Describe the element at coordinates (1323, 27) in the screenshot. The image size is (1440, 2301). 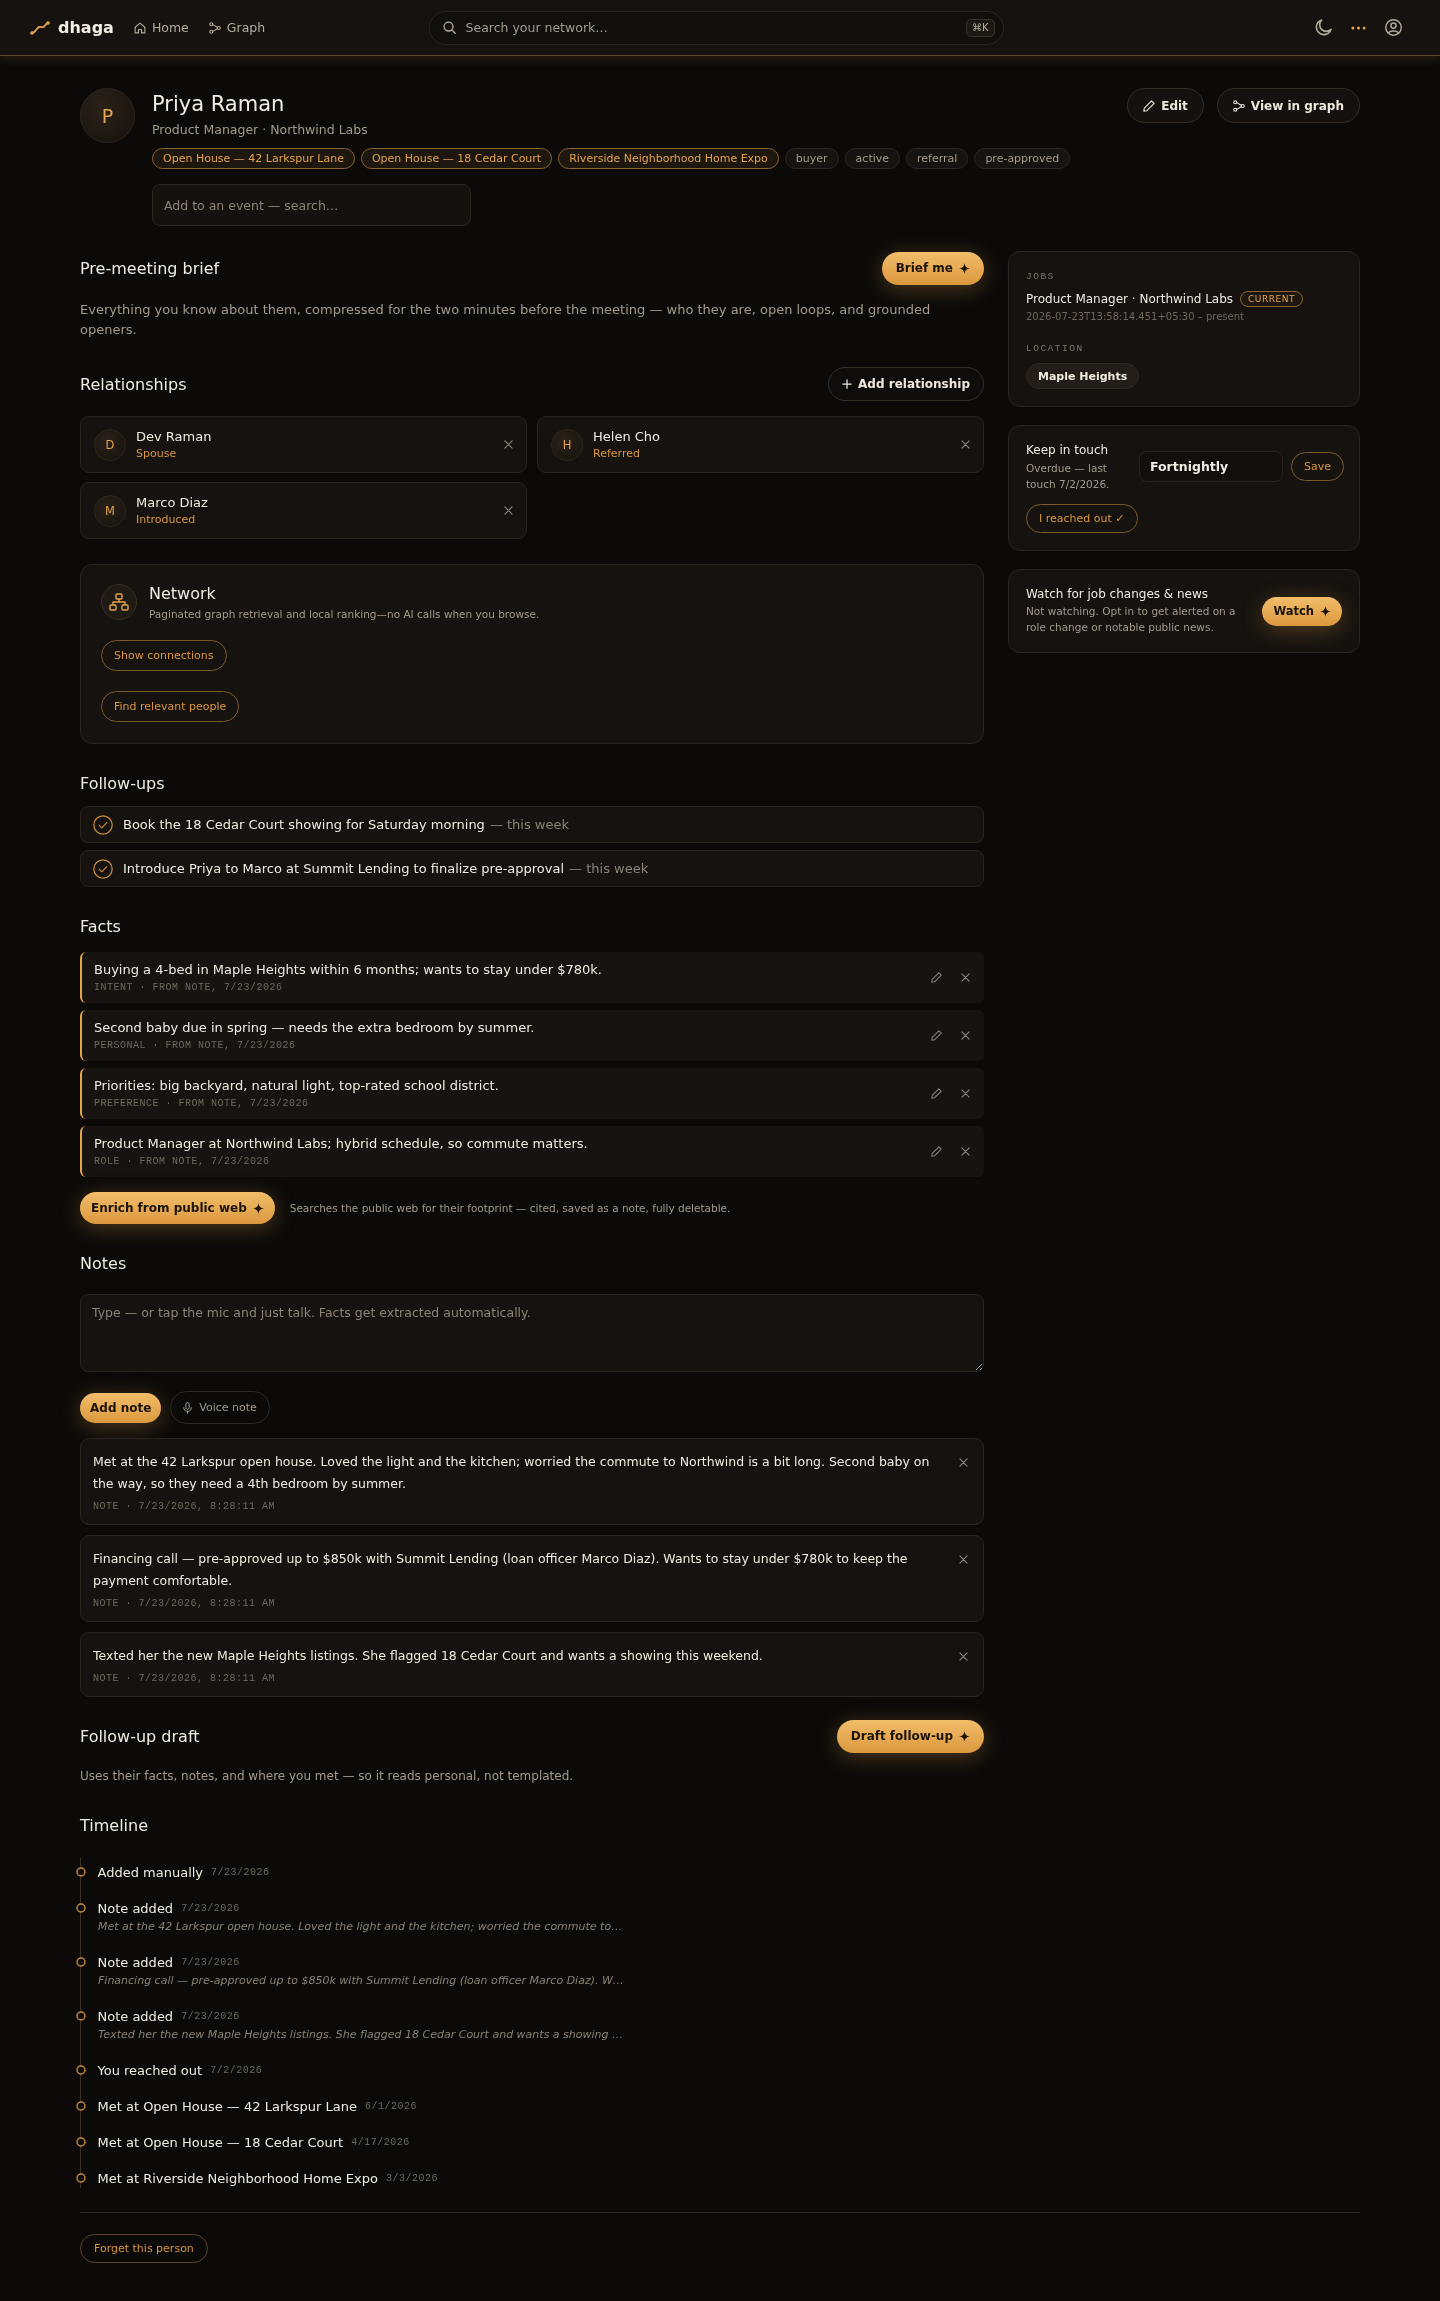
I see `moon-icon` at that location.